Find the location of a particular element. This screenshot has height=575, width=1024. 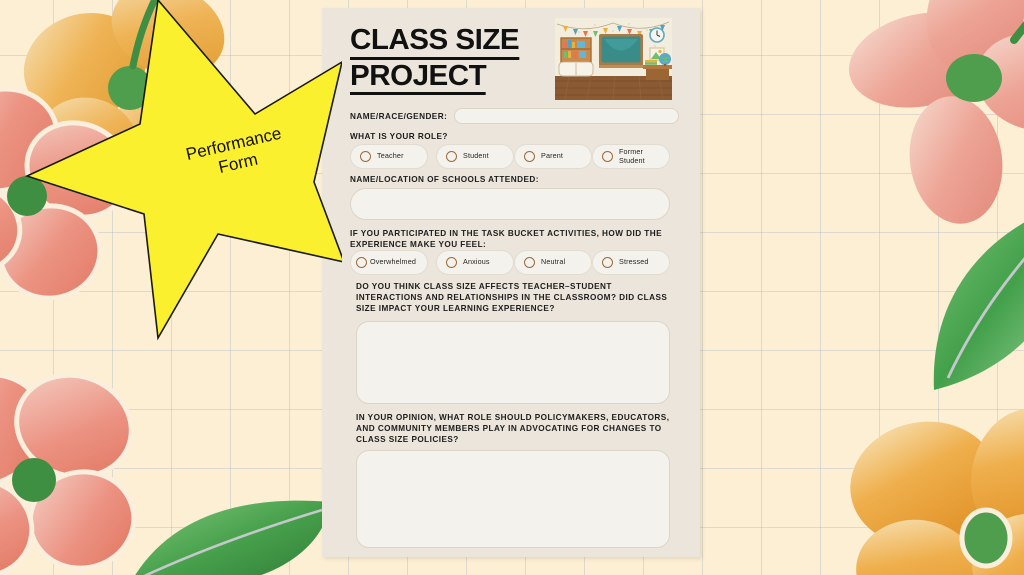

textarea-class-size-interactions is located at coordinates (513, 362).